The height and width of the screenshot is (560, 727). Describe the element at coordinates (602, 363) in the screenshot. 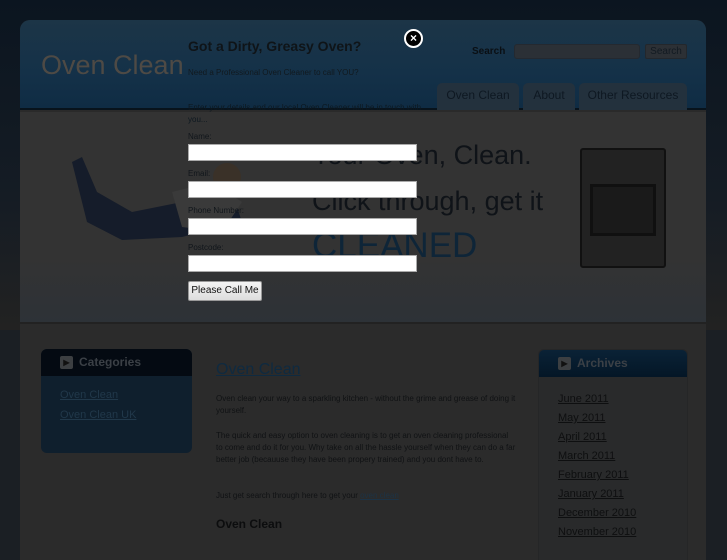

I see `archives-title: Archives` at that location.